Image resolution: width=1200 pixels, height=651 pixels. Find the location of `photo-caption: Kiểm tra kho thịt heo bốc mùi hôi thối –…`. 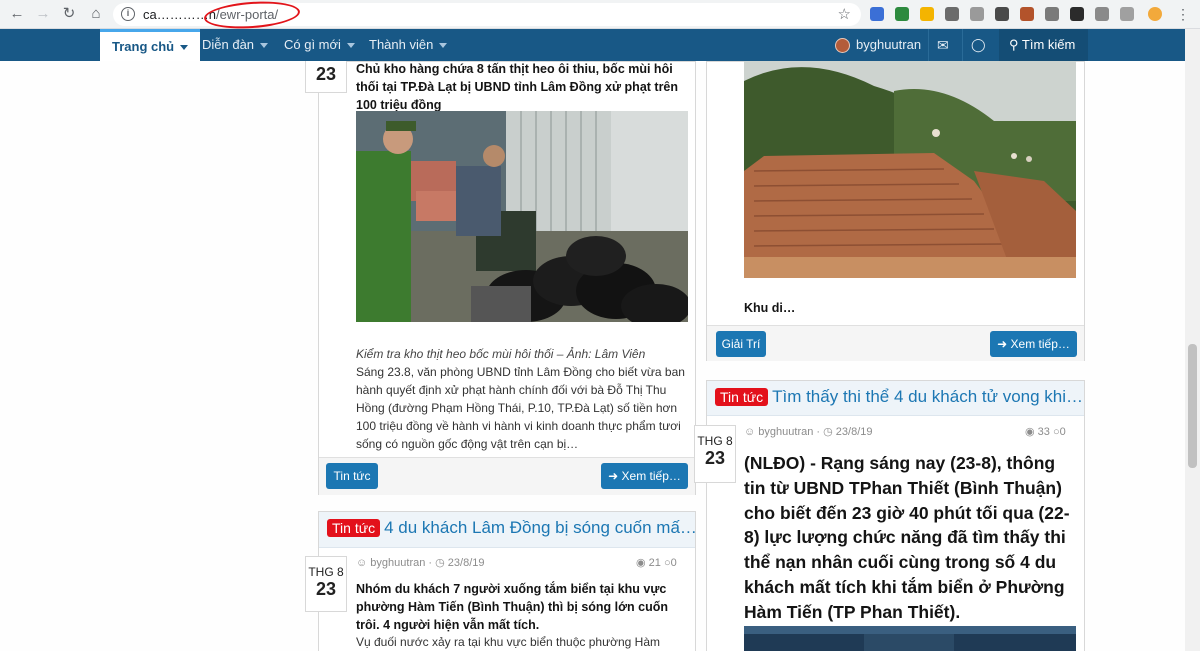

photo-caption: Kiểm tra kho thịt heo bốc mùi hôi thối –… is located at coordinates (501, 354).